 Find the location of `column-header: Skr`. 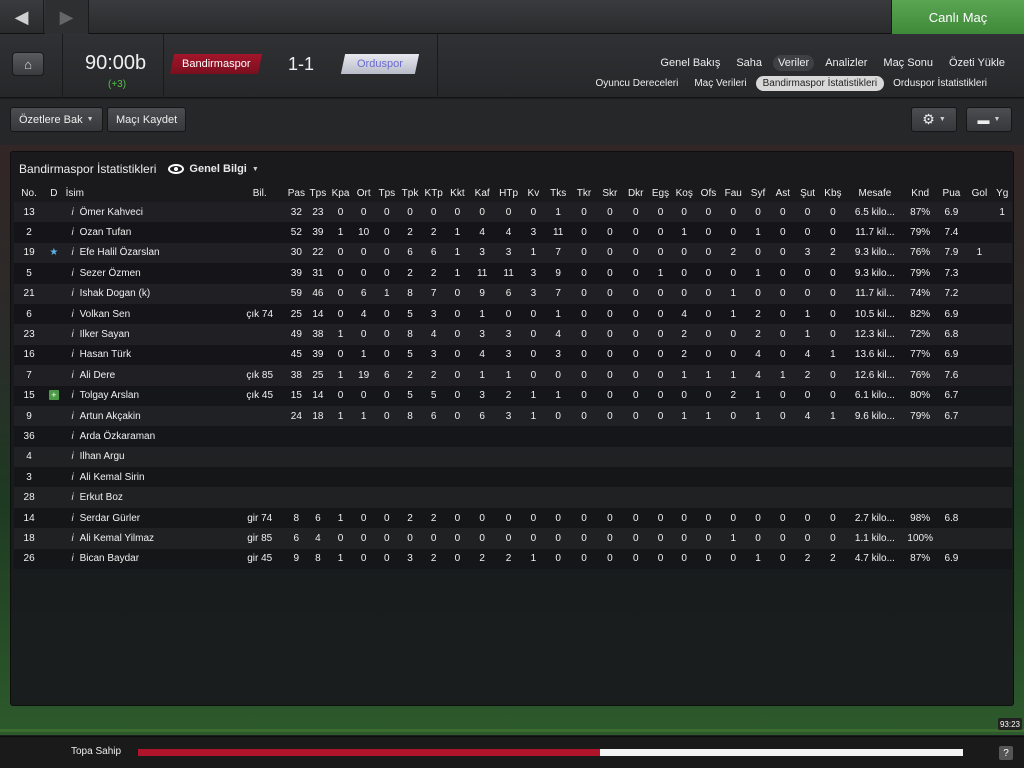

column-header: Skr is located at coordinates (610, 193).